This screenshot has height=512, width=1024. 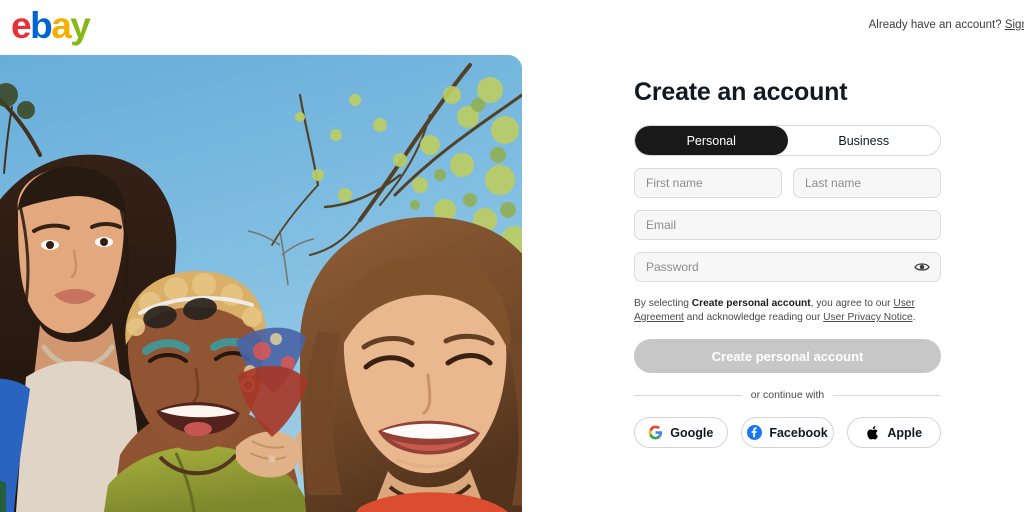 I want to click on page-header: ebay Already have an account? Sign in, so click(x=512, y=26).